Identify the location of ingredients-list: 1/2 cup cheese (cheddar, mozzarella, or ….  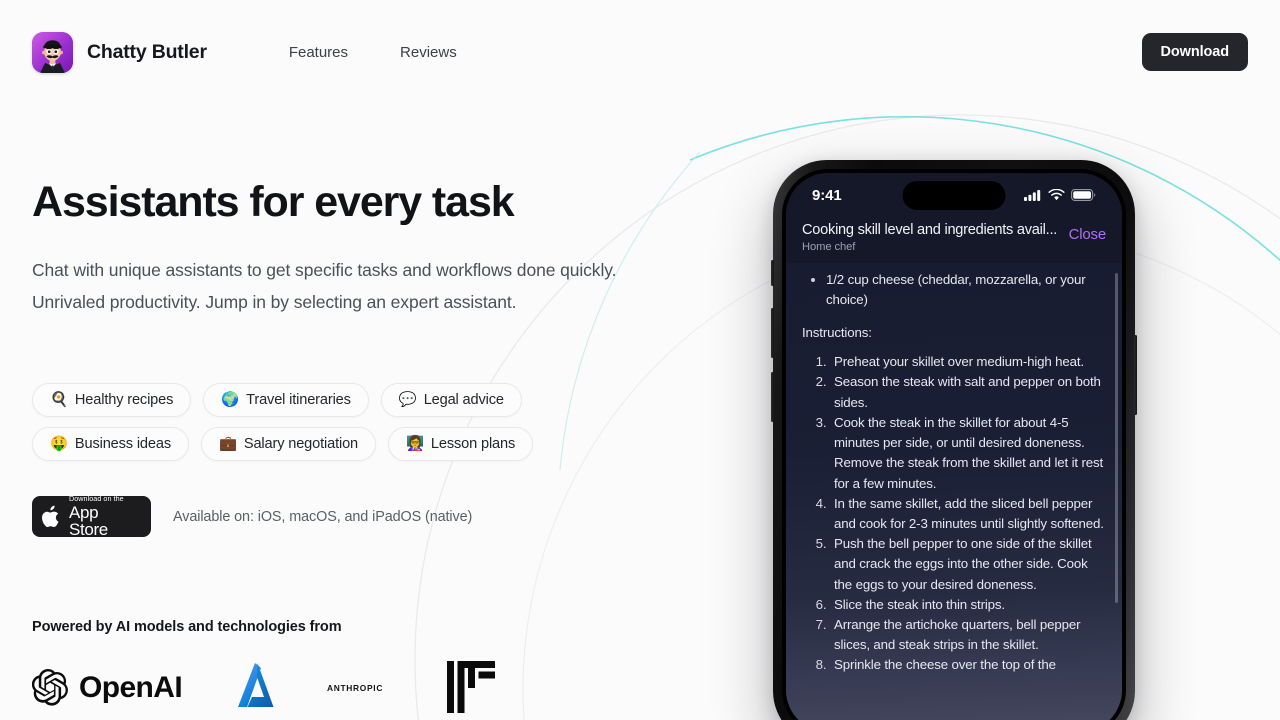
(954, 290).